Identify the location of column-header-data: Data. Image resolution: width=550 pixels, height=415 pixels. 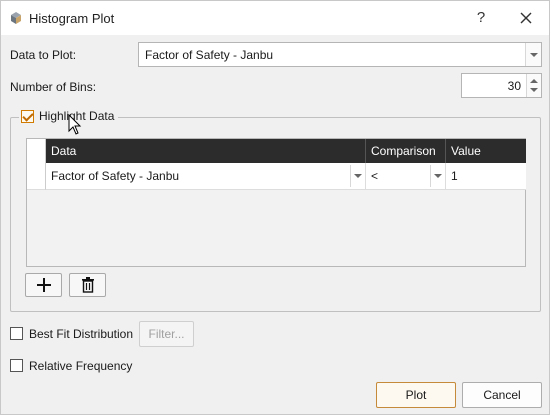
(206, 151).